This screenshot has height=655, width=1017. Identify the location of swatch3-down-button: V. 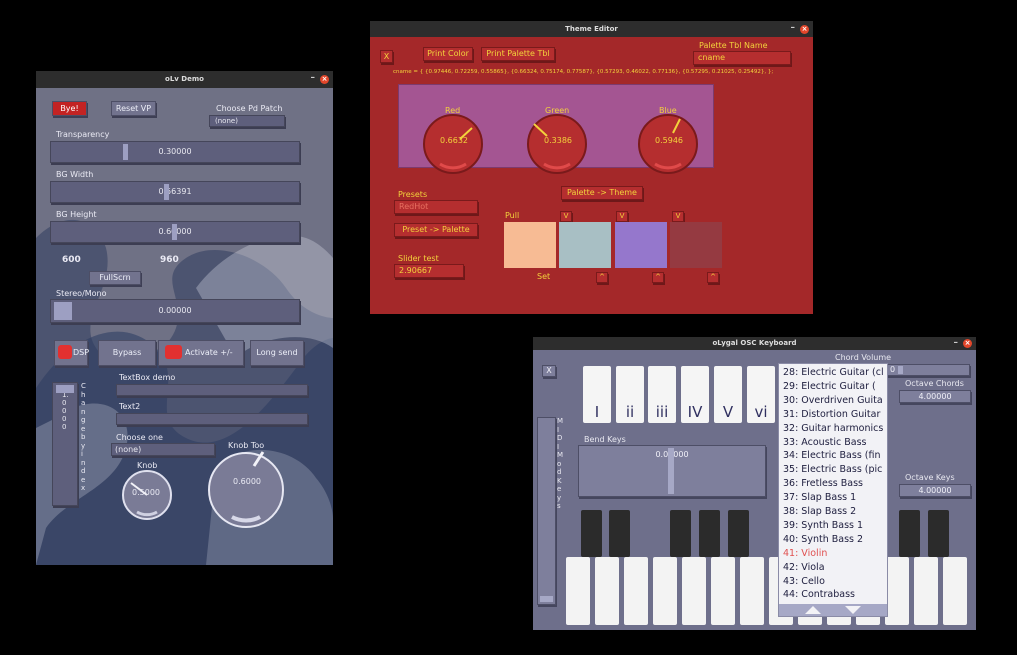
(622, 216).